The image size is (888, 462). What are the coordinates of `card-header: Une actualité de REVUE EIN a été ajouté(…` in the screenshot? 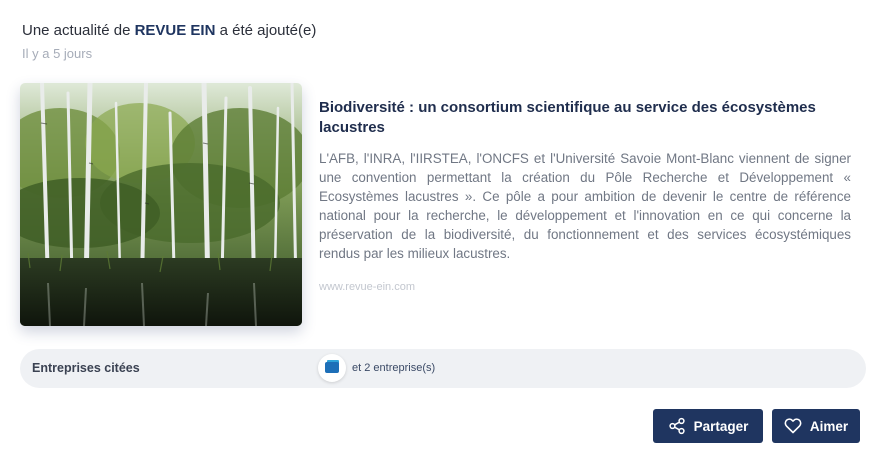 It's located at (169, 40).